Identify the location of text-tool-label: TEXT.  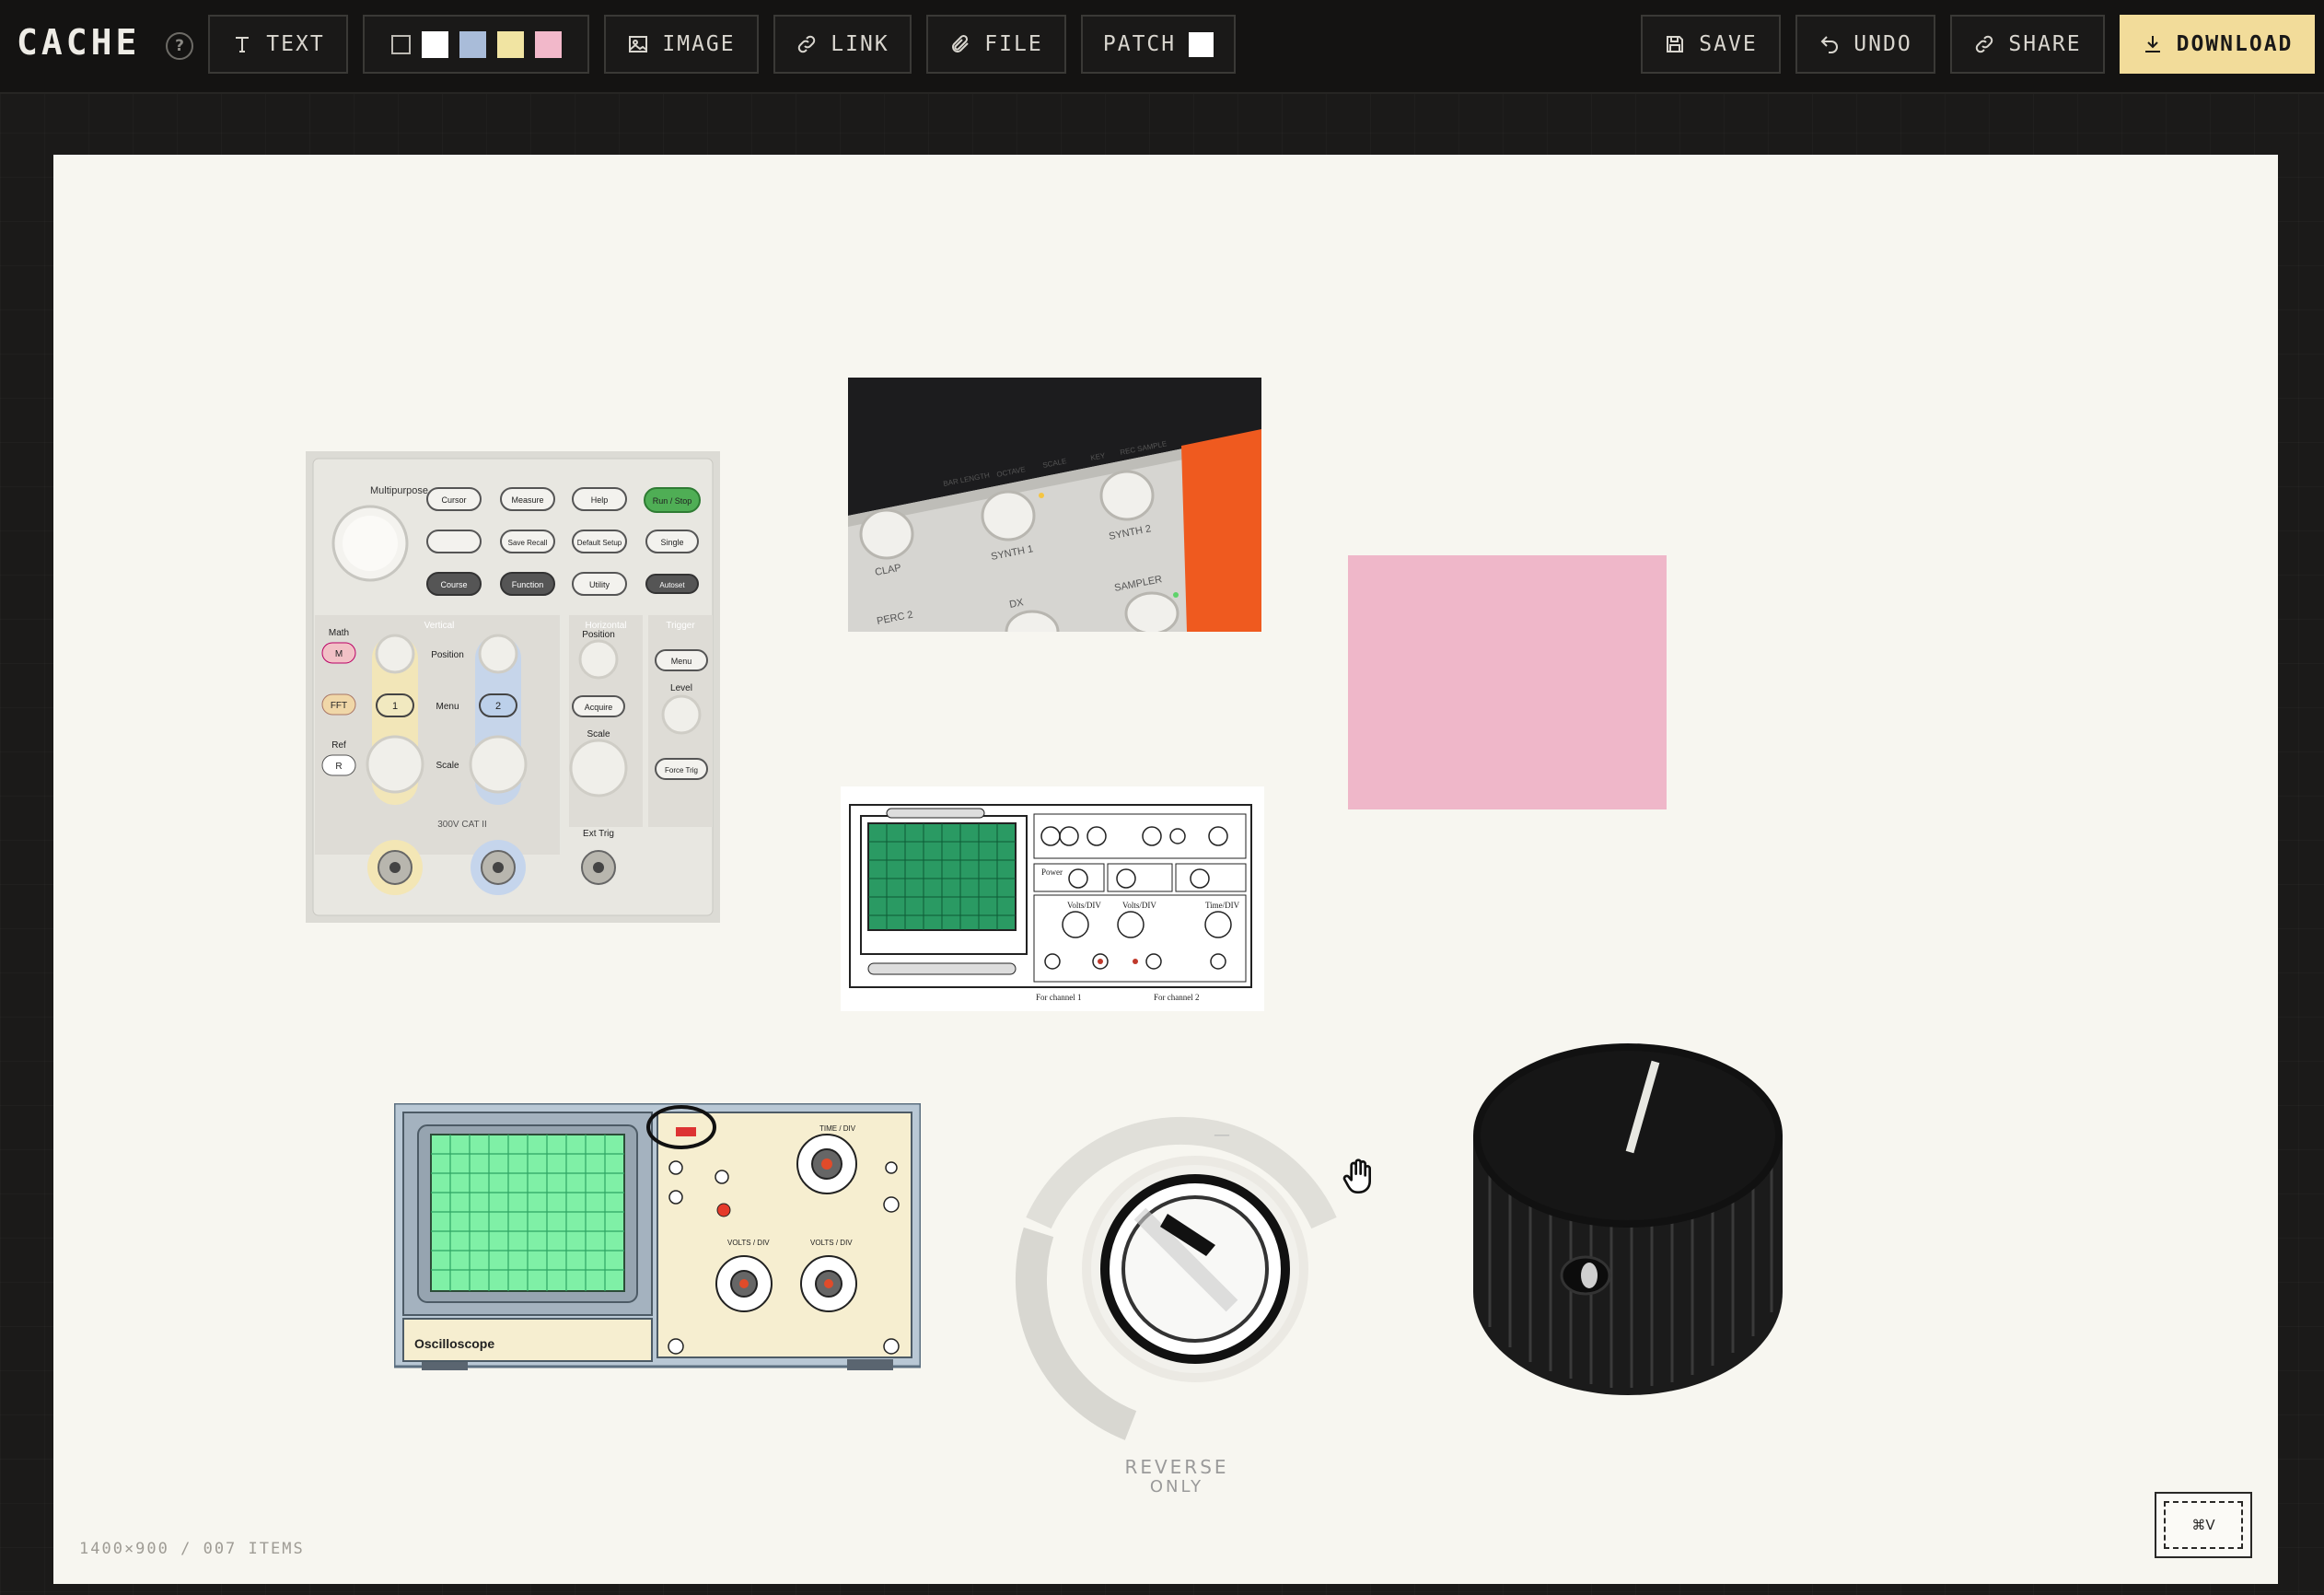
(295, 44).